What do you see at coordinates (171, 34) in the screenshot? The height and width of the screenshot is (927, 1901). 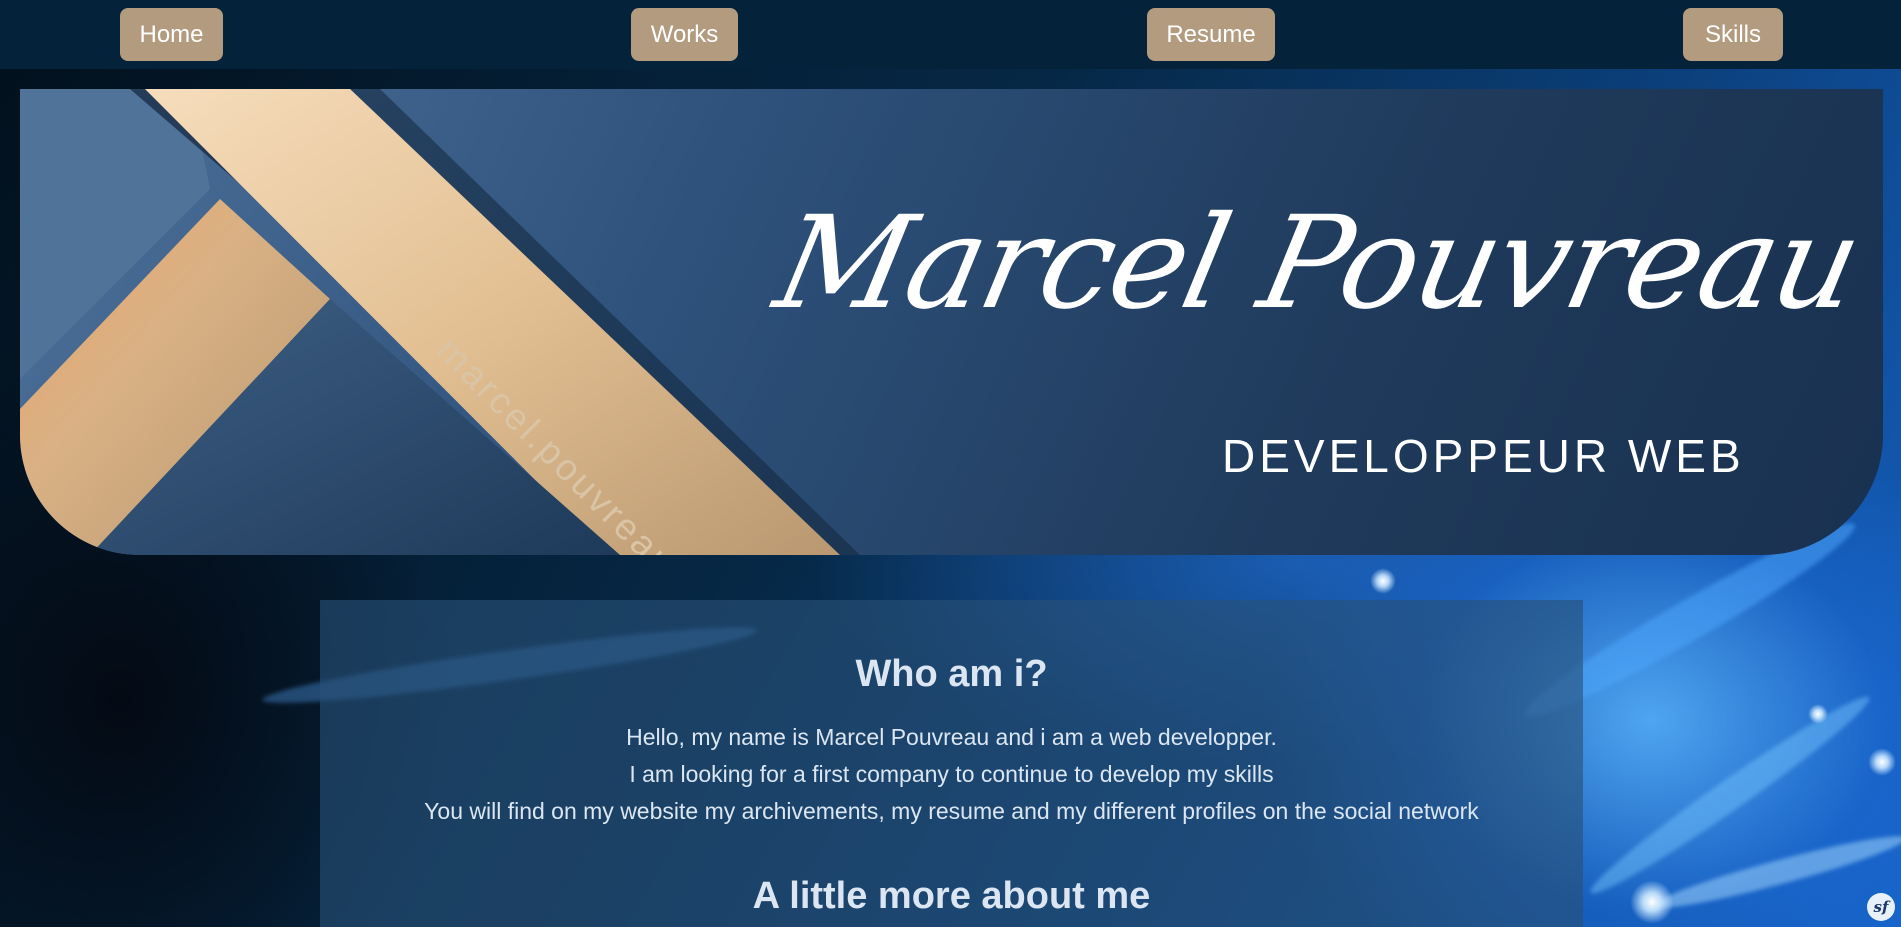 I see `nav-home-button: Home` at bounding box center [171, 34].